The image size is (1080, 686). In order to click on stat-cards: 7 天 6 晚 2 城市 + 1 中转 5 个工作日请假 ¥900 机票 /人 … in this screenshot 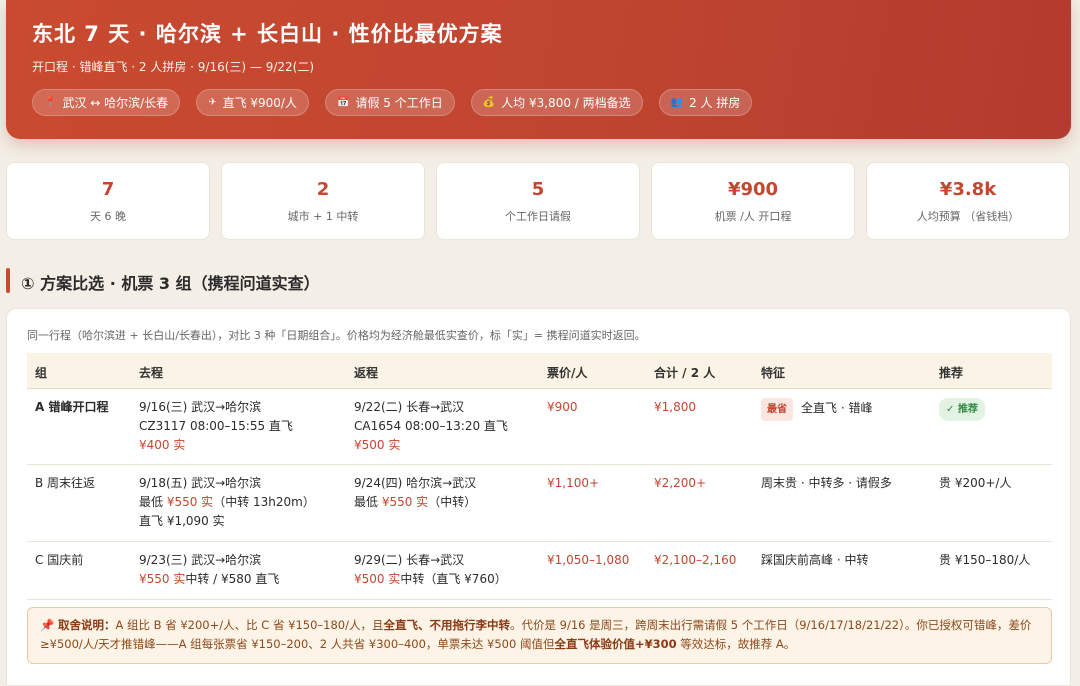, I will do `click(538, 201)`.